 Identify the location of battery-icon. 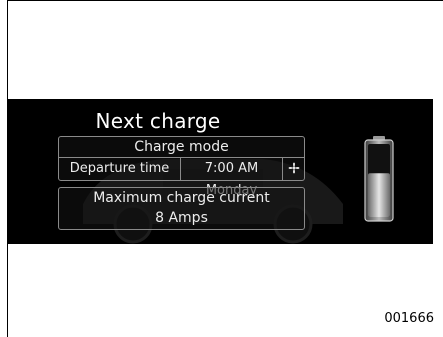
(379, 179).